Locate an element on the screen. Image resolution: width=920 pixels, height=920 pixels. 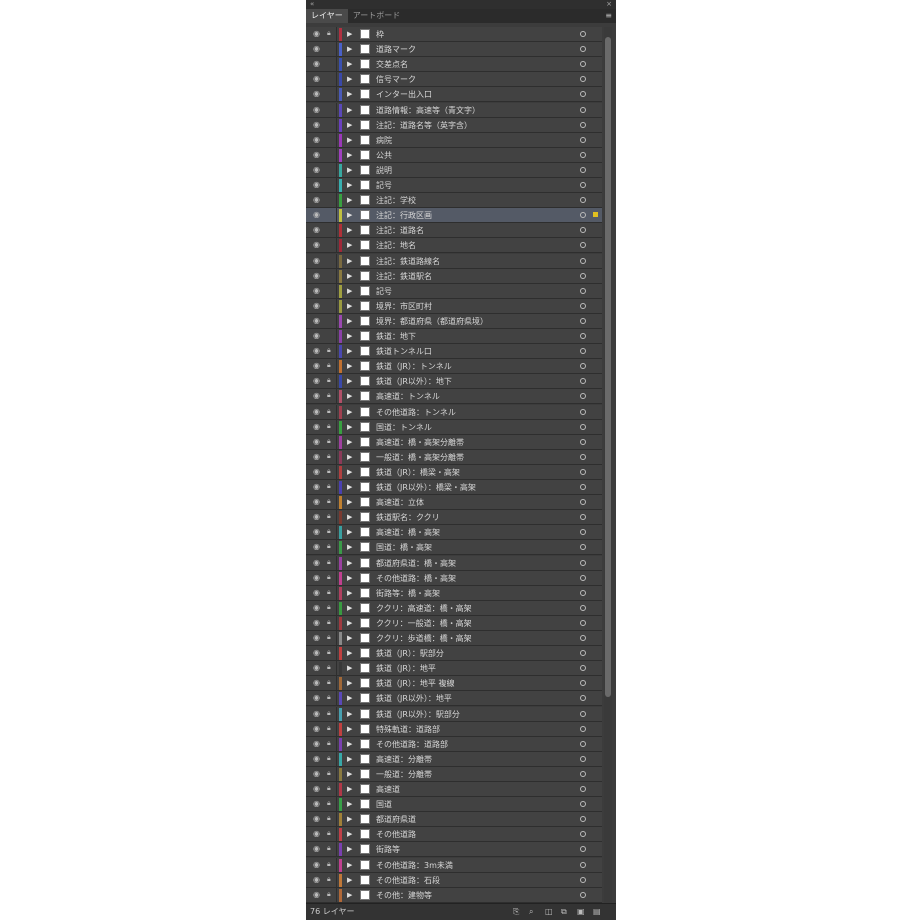
layer-name: 高速道：トンネル is located at coordinates (408, 396).